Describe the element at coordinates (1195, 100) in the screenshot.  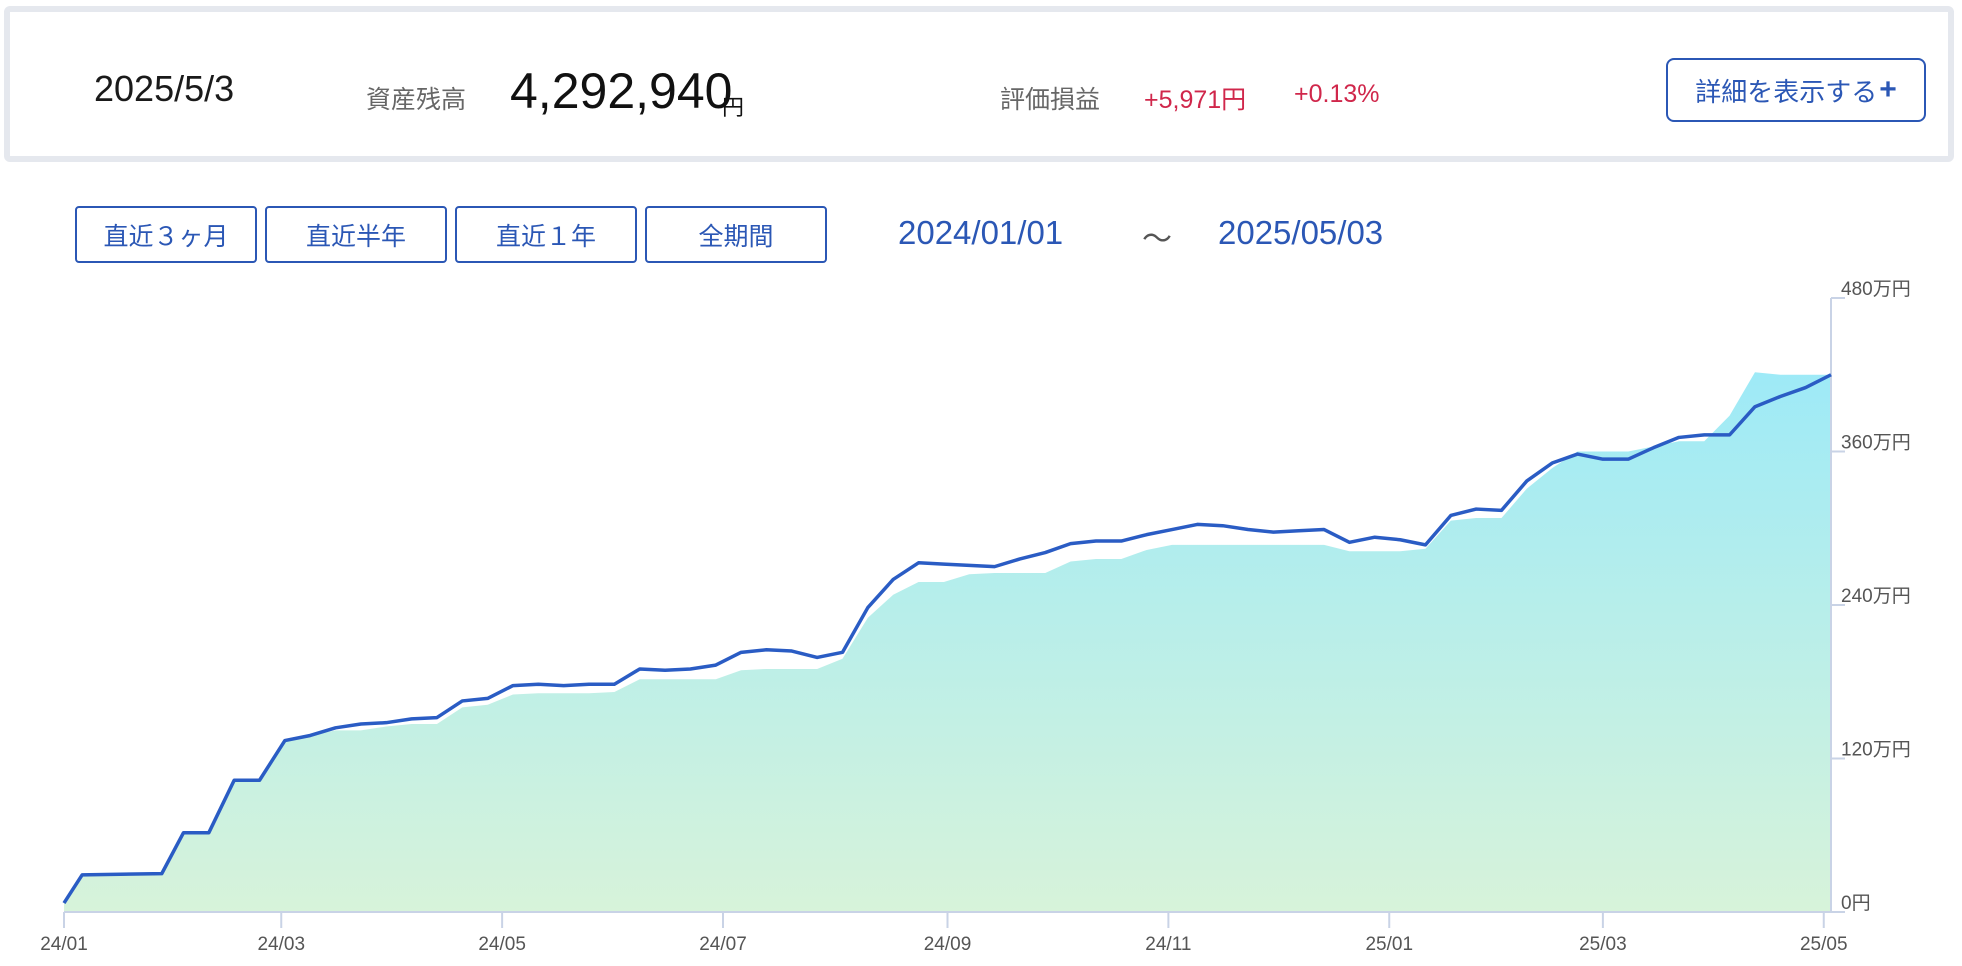
I see `profit-loss-amount: +5,971円` at that location.